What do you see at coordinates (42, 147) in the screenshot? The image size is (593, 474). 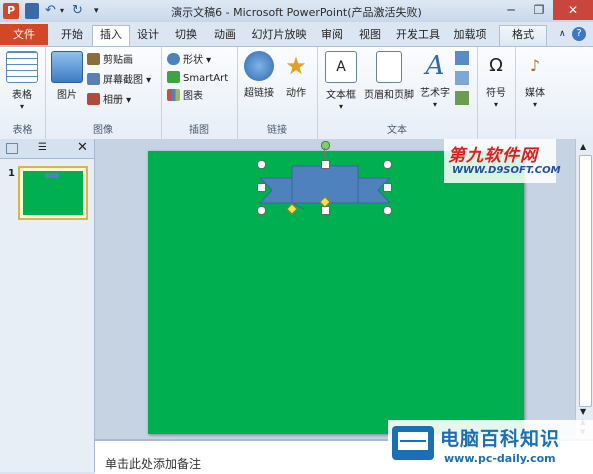 I see `outline-tab-icon: ☰` at bounding box center [42, 147].